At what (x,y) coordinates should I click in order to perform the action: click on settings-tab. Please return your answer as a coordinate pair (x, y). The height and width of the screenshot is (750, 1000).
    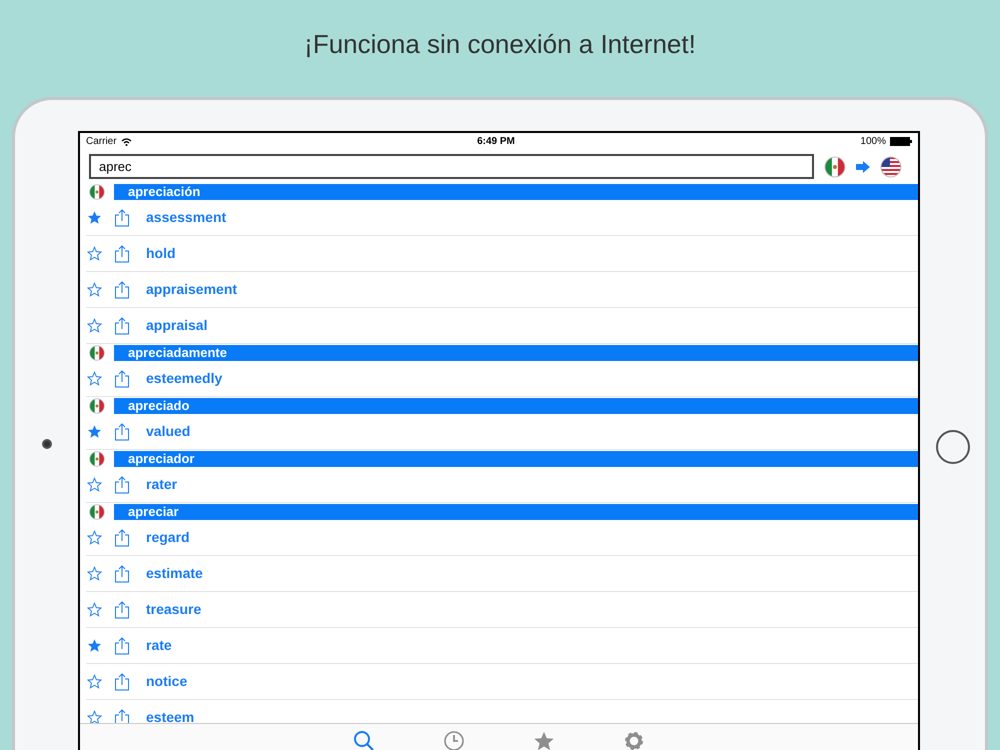
    Looking at the image, I should click on (634, 739).